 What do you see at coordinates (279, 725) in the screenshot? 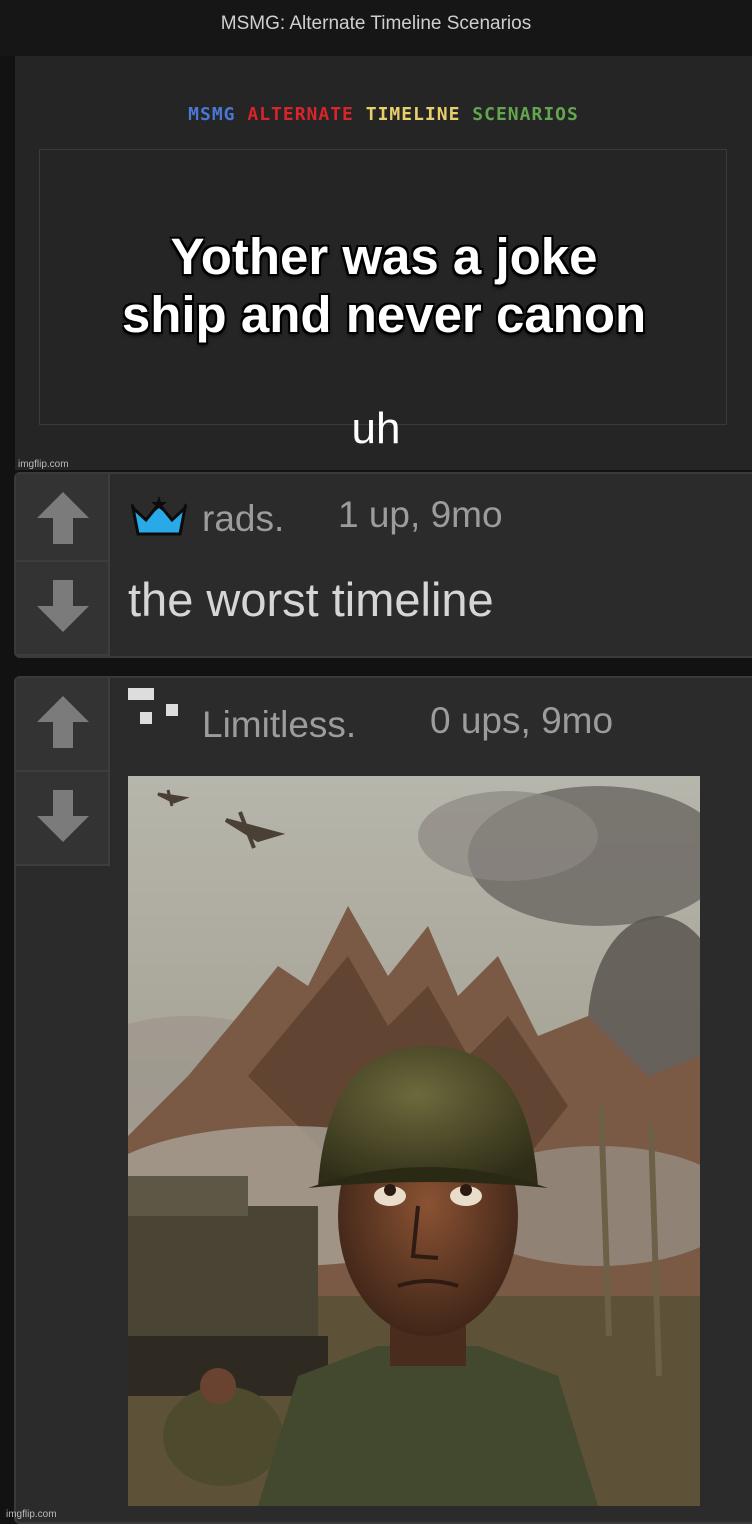
I see `comment-username: Limitless.` at bounding box center [279, 725].